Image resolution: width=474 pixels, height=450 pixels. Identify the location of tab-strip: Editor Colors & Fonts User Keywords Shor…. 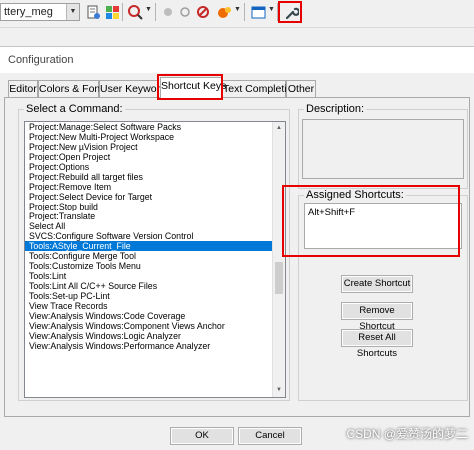
(237, 87).